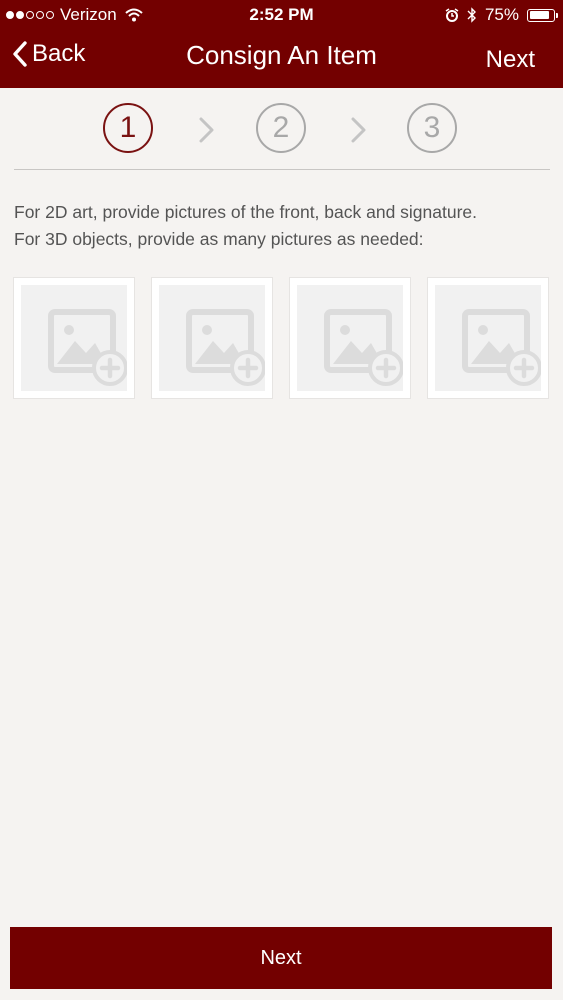 Image resolution: width=563 pixels, height=1000 pixels. I want to click on step-3: 3, so click(432, 128).